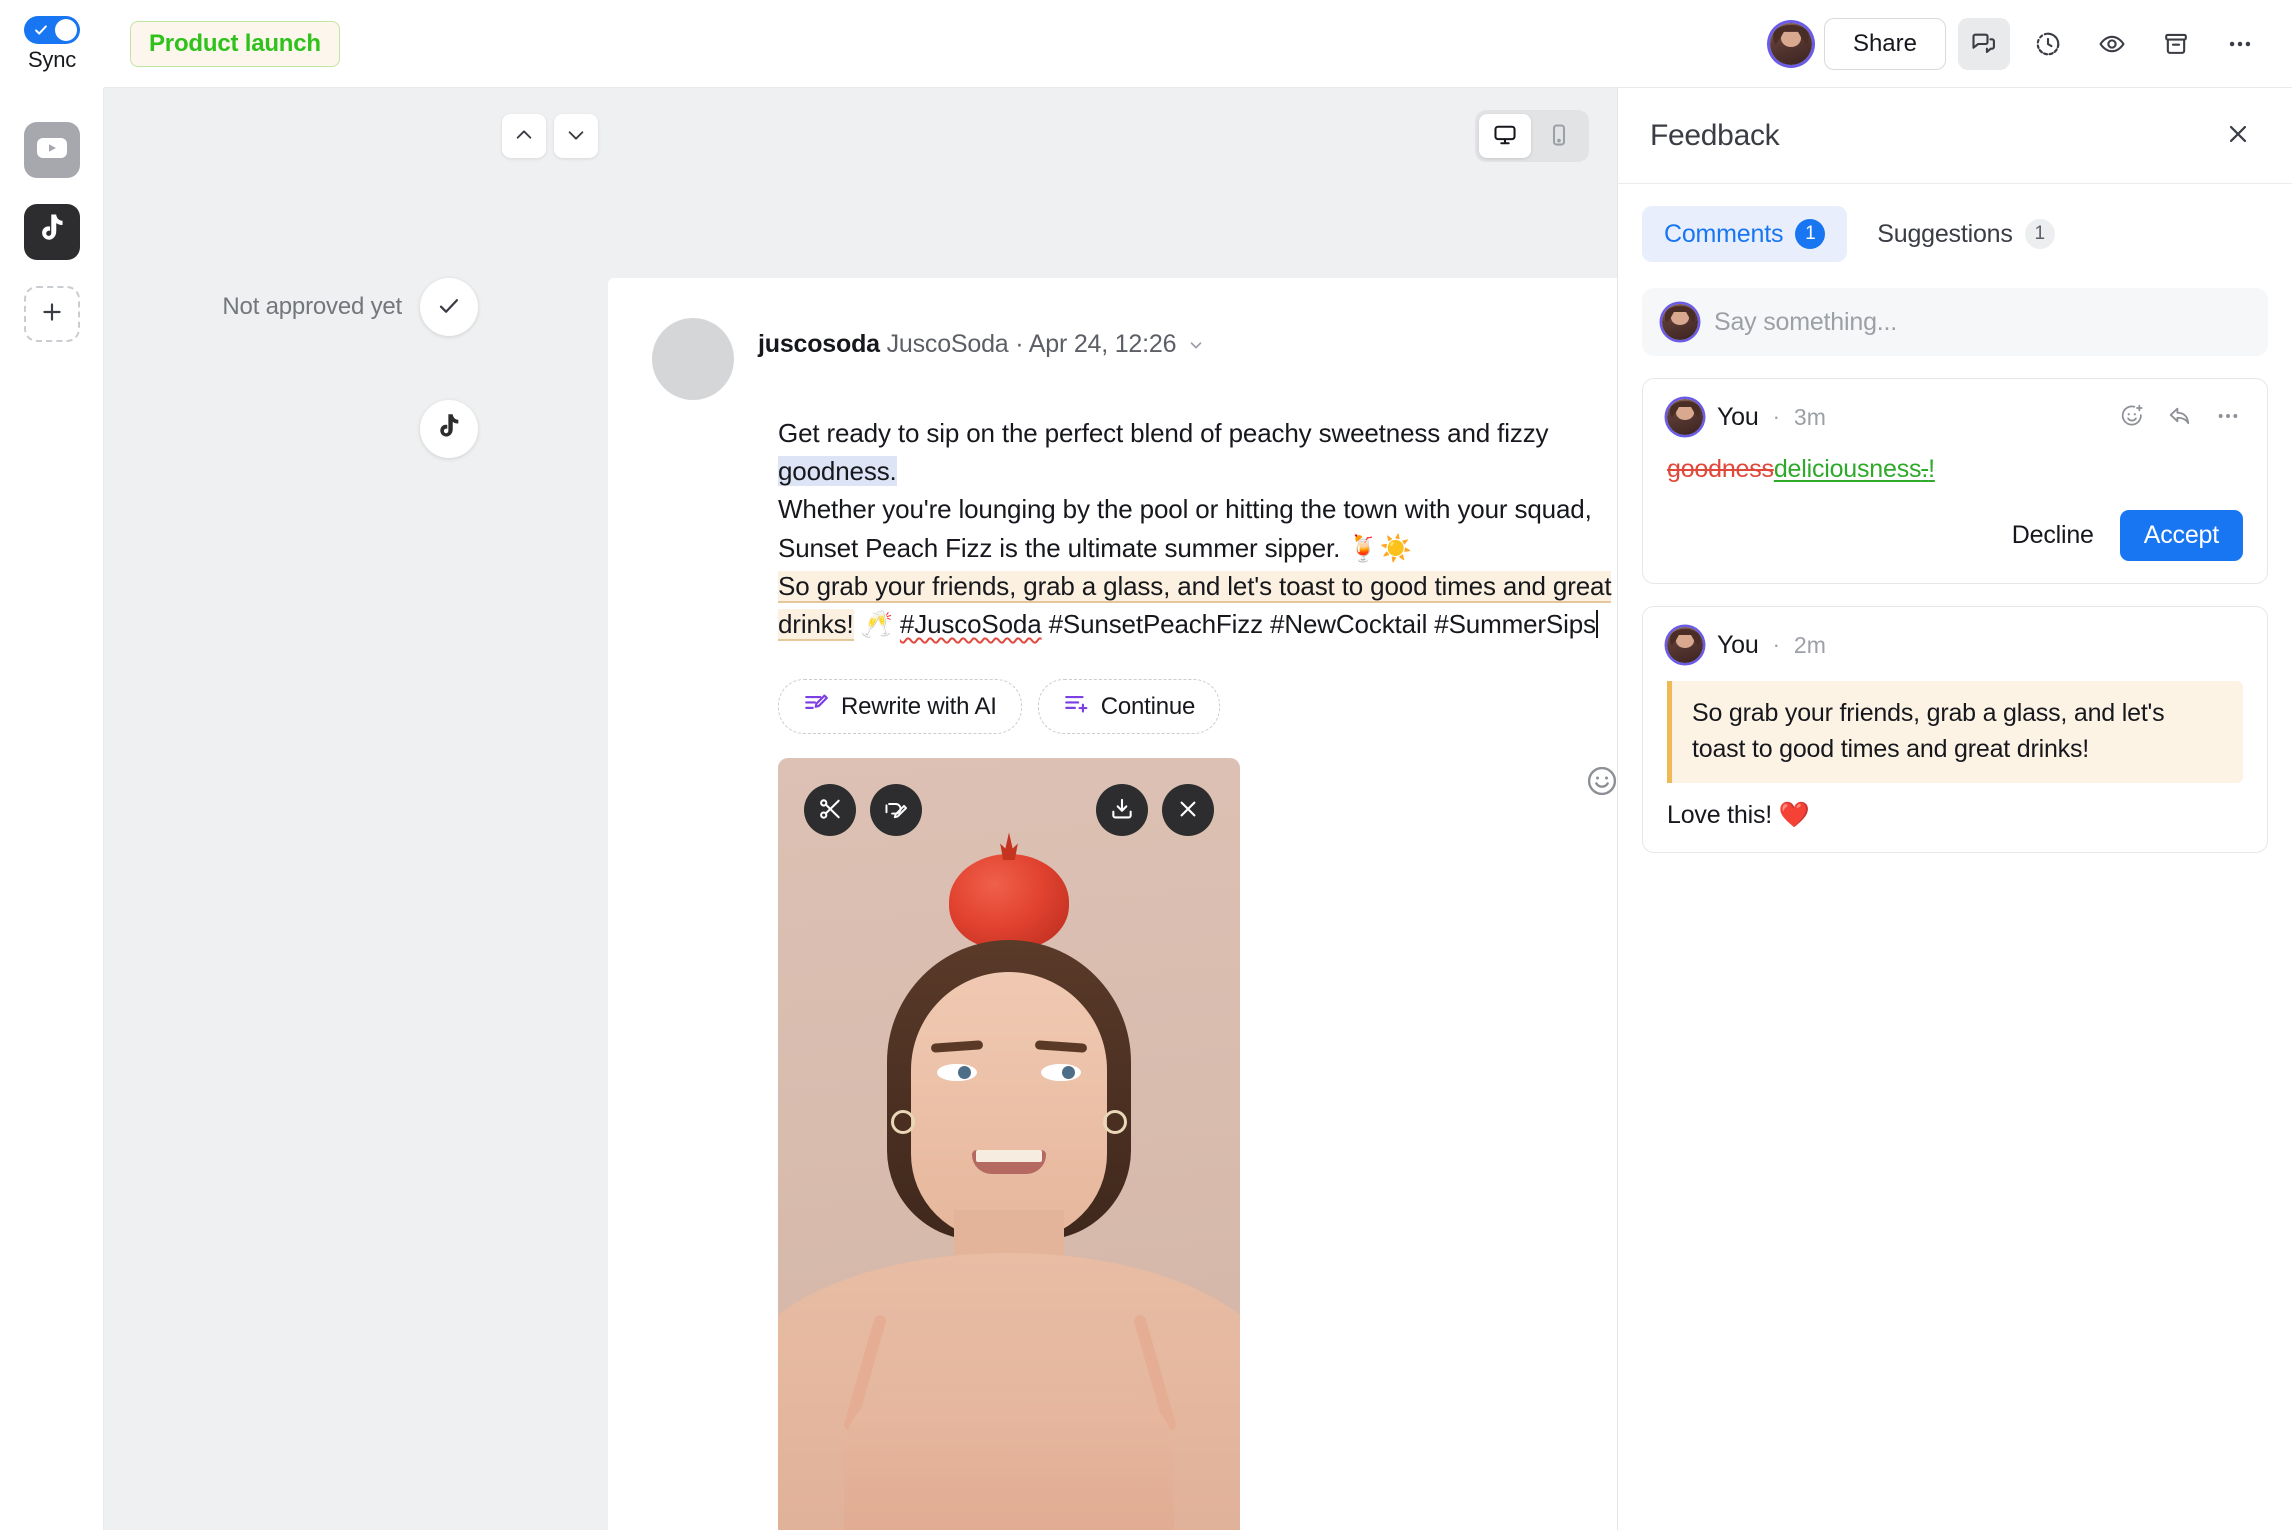 This screenshot has width=2292, height=1530. Describe the element at coordinates (1009, 1460) in the screenshot. I see `tank-top-shape` at that location.